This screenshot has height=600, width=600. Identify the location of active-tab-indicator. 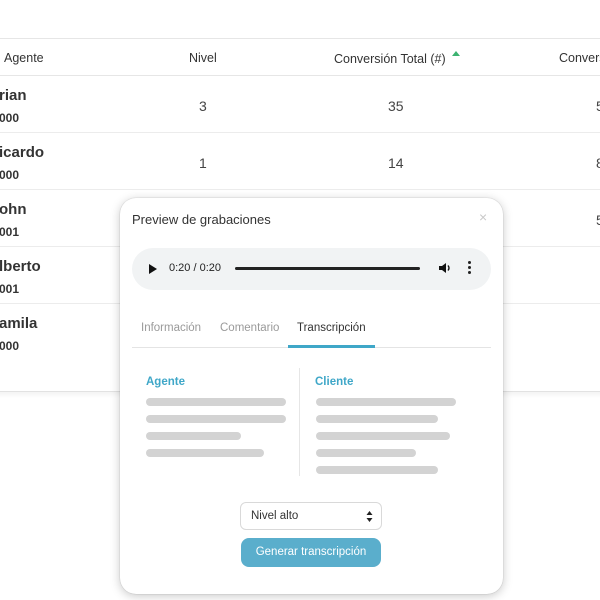
(331, 346).